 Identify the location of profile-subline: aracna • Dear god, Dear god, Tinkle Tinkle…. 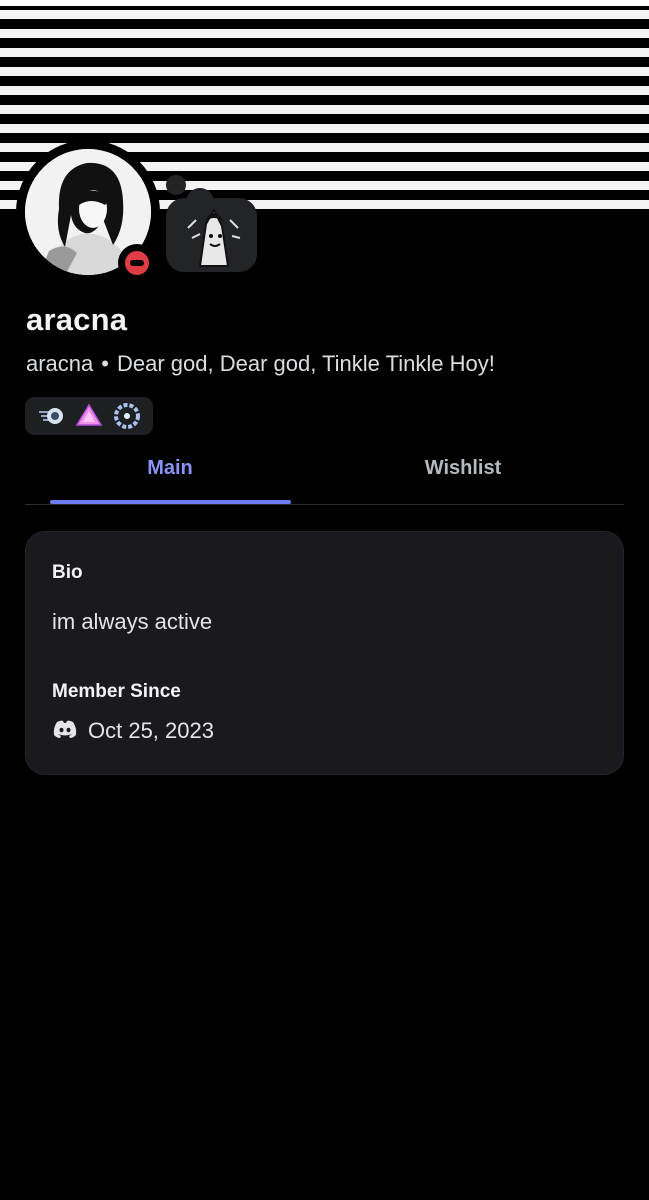
(260, 364).